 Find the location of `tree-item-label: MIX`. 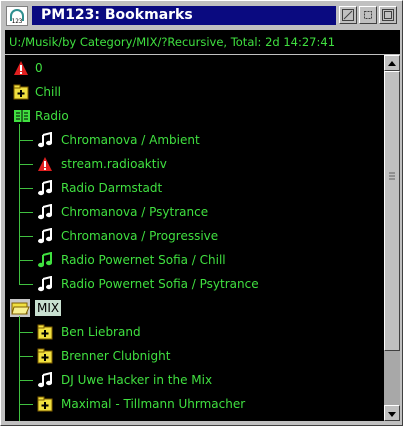

tree-item-label: MIX is located at coordinates (48, 308).